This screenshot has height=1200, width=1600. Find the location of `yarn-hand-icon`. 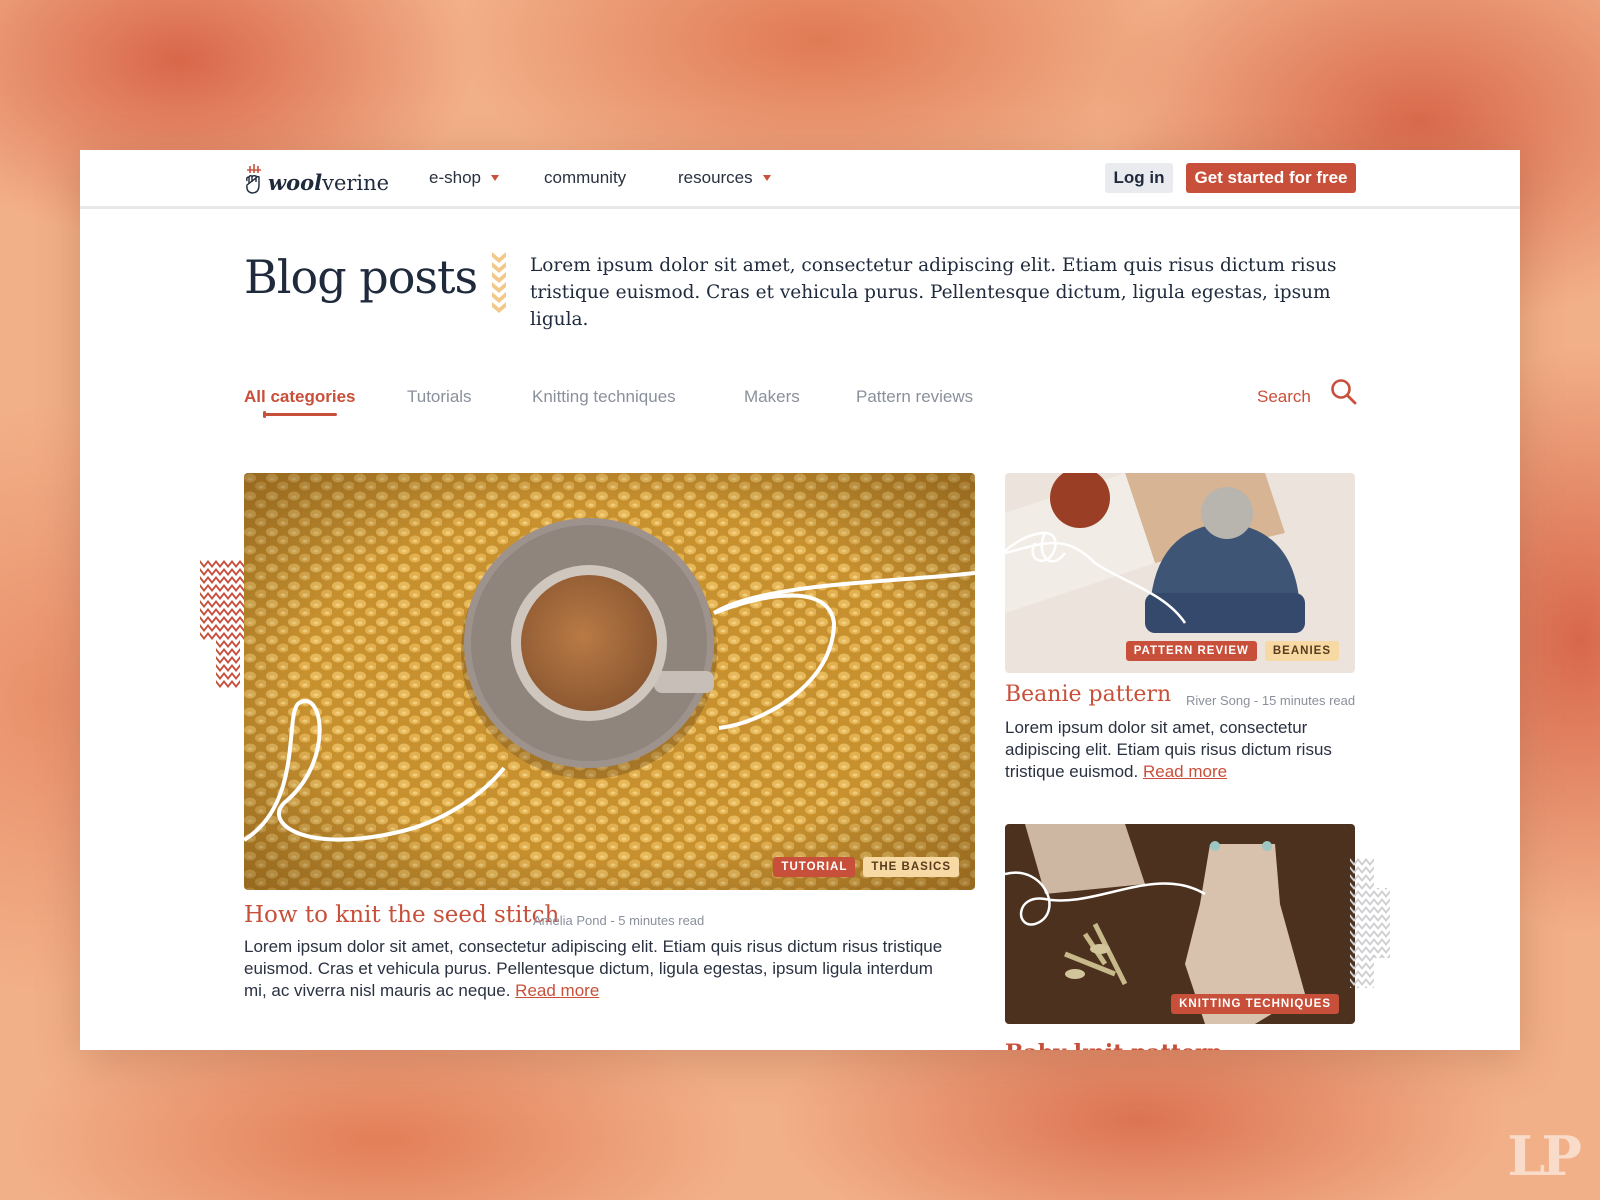

yarn-hand-icon is located at coordinates (253, 179).